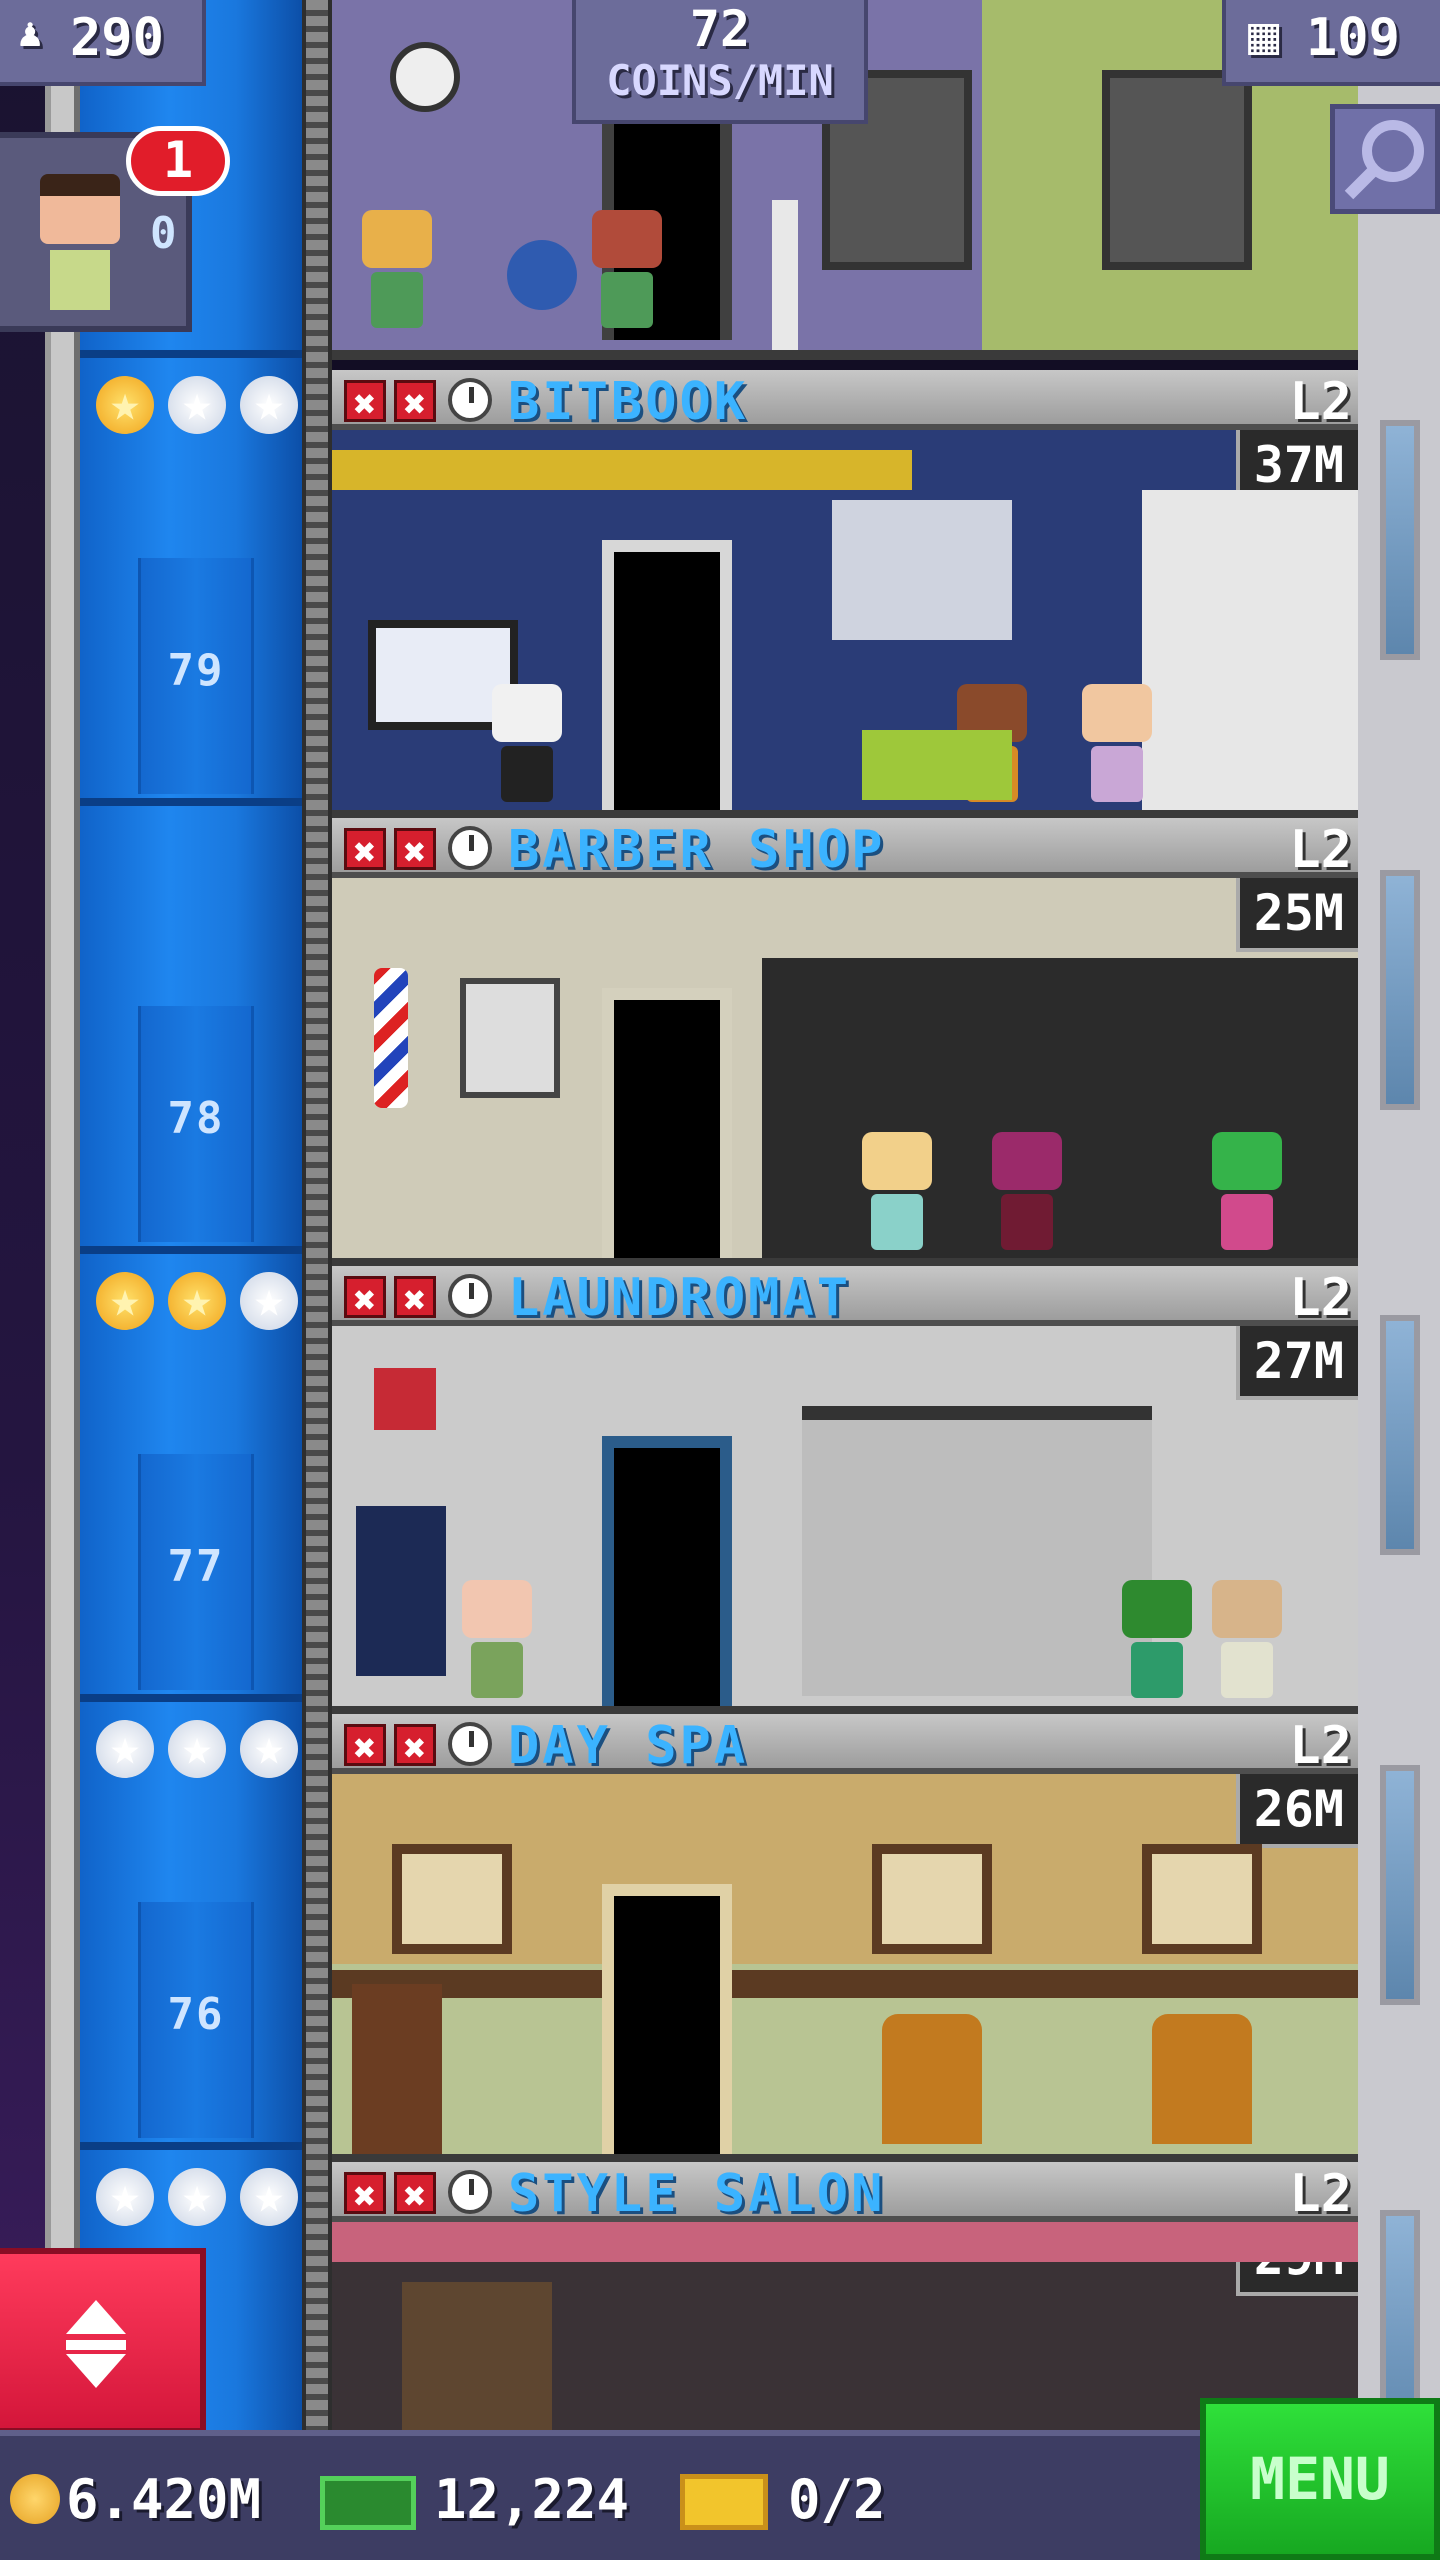 The height and width of the screenshot is (2560, 1440). I want to click on floor-name: DAY SPA, so click(628, 1746).